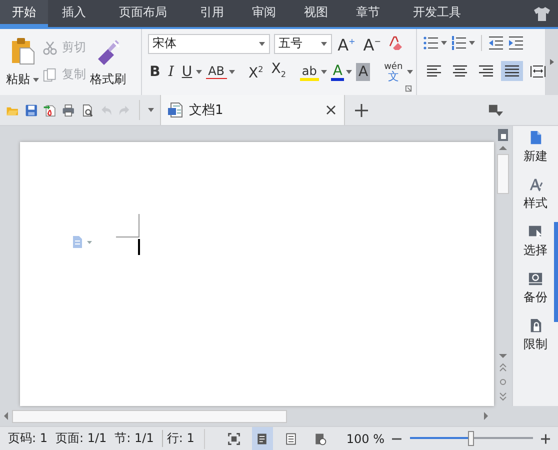 This screenshot has width=558, height=450. What do you see at coordinates (151, 110) in the screenshot?
I see `customize-dropdown-icon` at bounding box center [151, 110].